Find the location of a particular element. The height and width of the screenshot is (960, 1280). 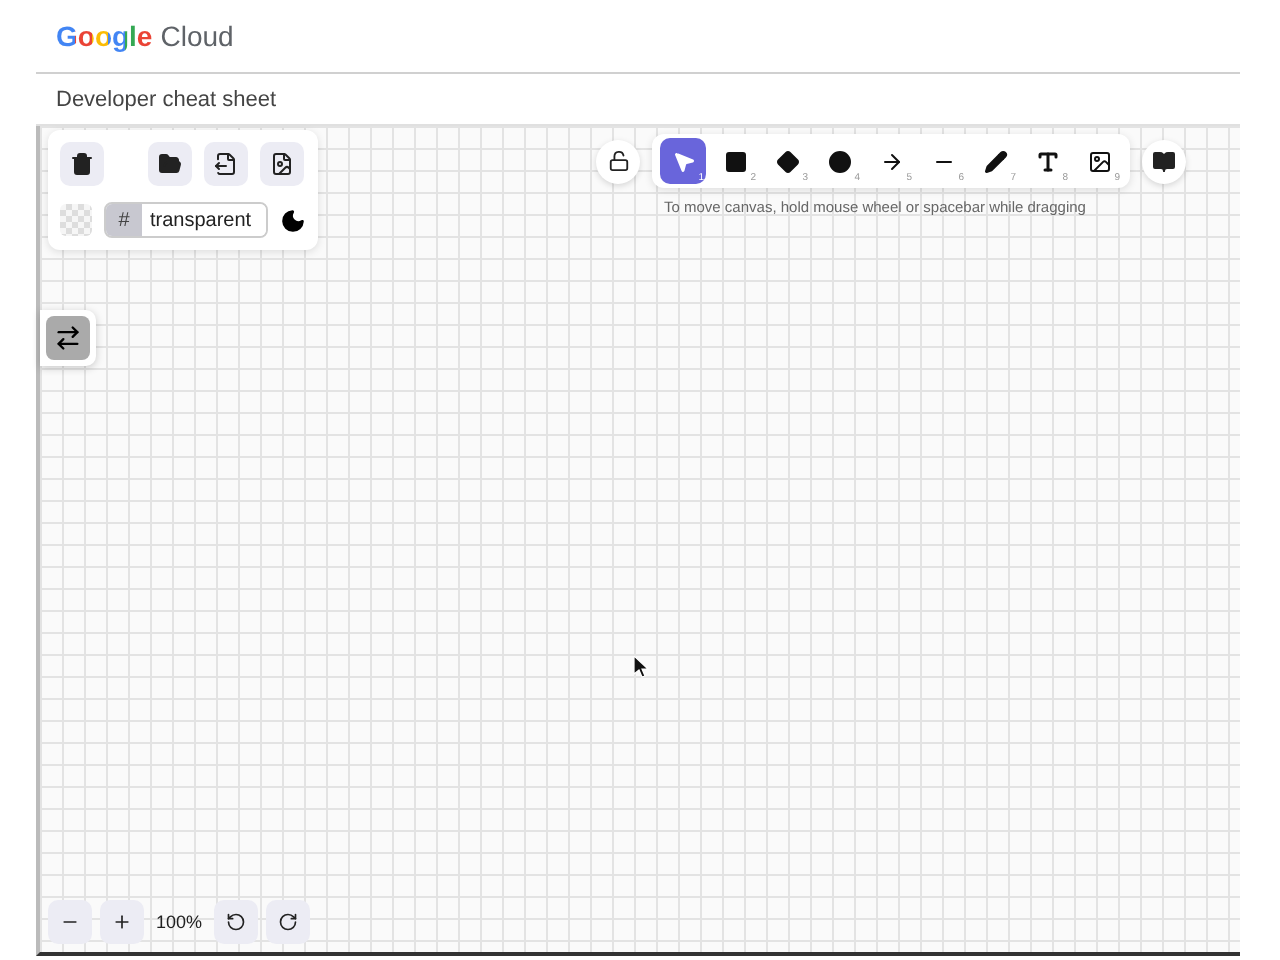

arrow-icon is located at coordinates (891, 161).